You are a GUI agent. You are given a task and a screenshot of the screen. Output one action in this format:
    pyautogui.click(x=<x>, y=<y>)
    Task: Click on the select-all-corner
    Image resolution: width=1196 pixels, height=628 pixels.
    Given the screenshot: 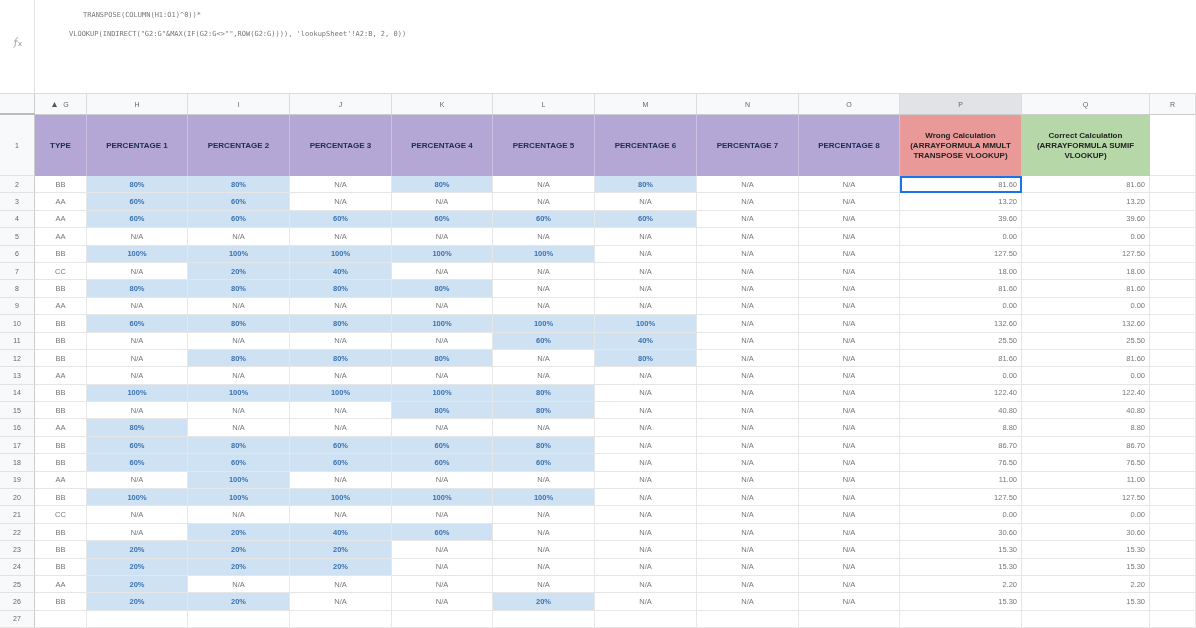 What is the action you would take?
    pyautogui.click(x=17, y=104)
    